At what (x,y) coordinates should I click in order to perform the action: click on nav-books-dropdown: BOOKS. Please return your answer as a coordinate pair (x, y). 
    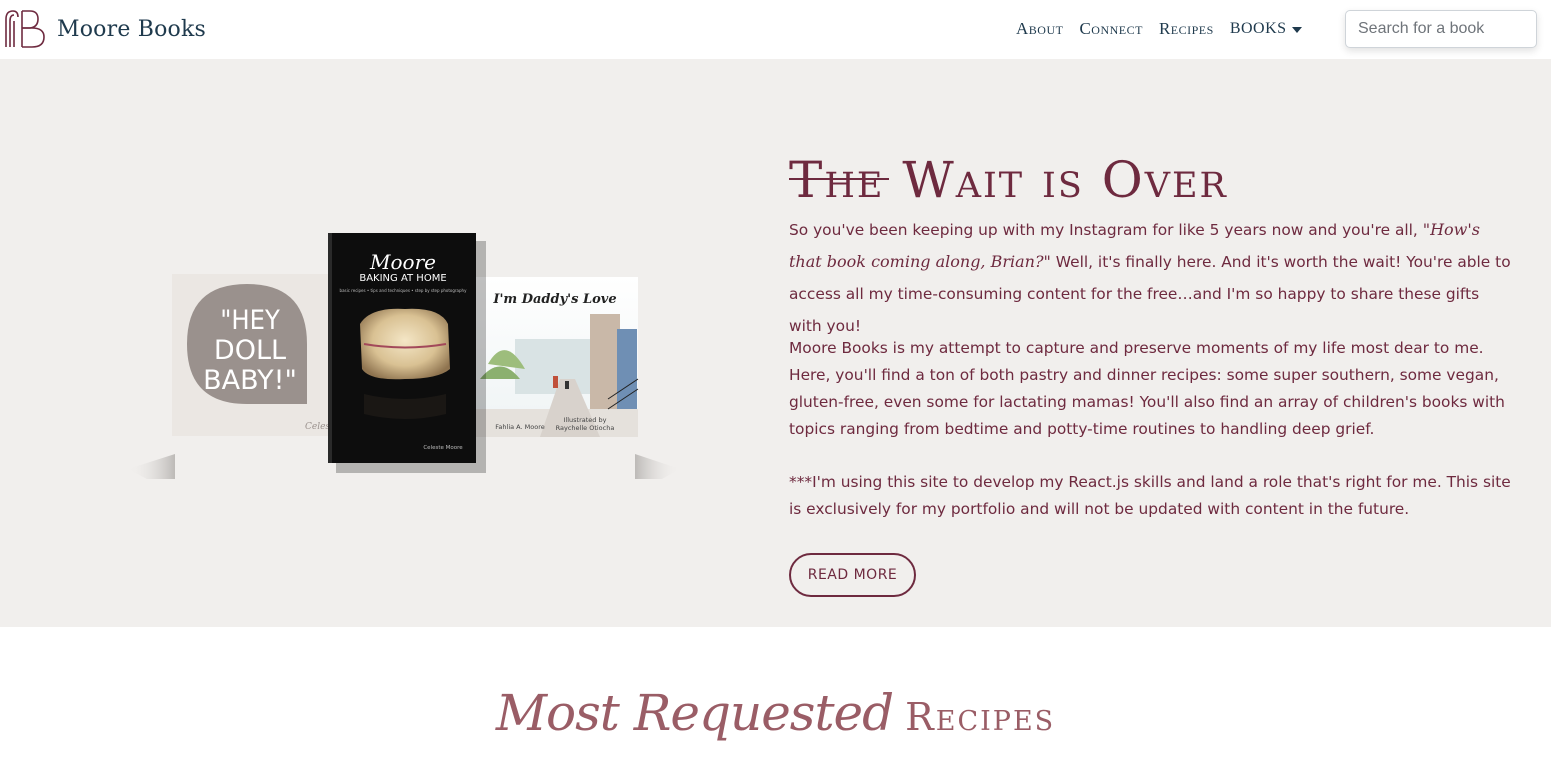
    Looking at the image, I should click on (1266, 29).